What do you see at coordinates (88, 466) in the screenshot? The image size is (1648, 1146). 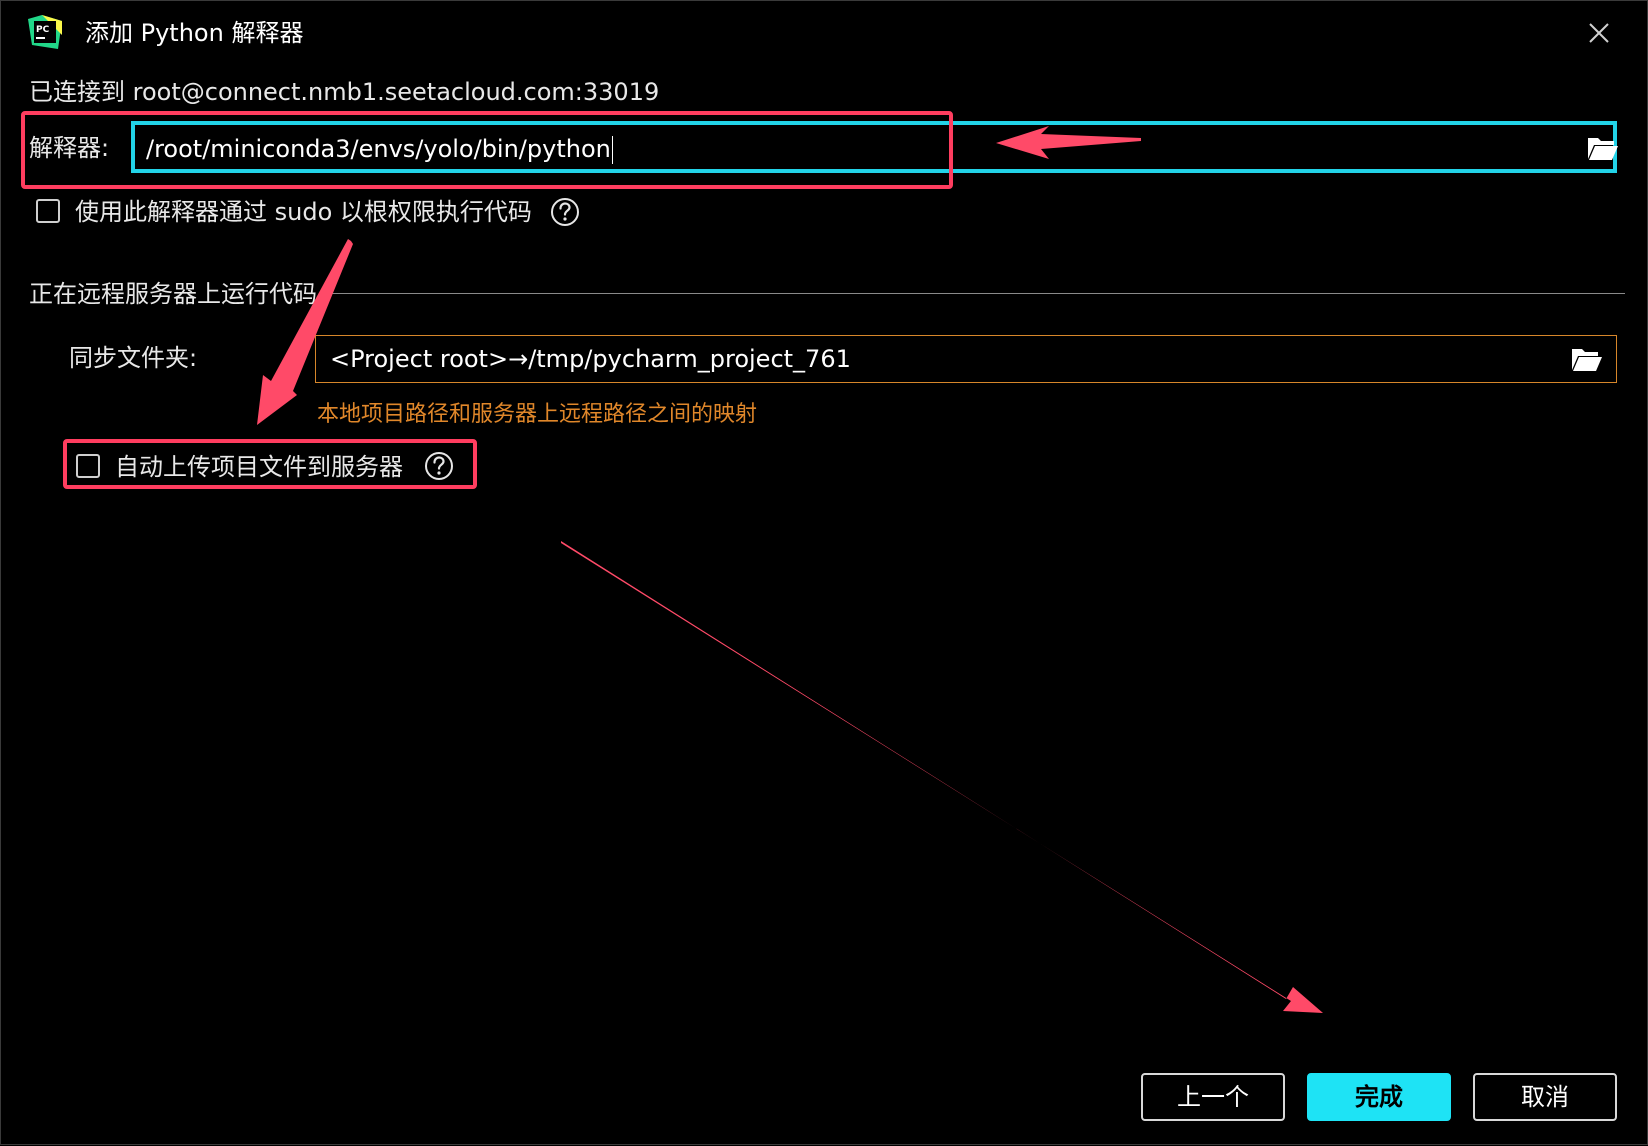 I see `auto-upload-checkbox` at bounding box center [88, 466].